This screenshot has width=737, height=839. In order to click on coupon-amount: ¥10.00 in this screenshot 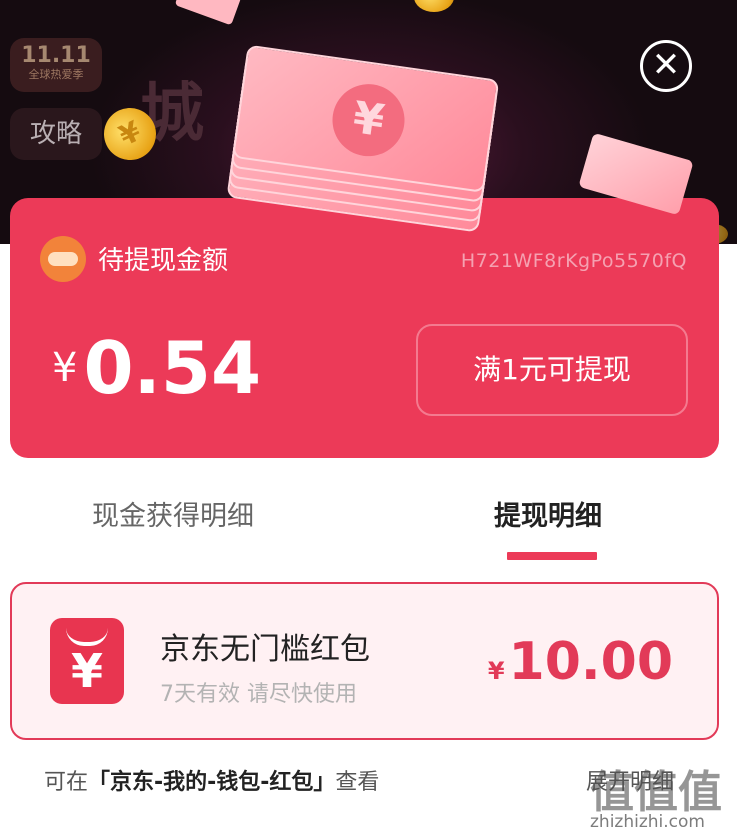, I will do `click(580, 662)`.